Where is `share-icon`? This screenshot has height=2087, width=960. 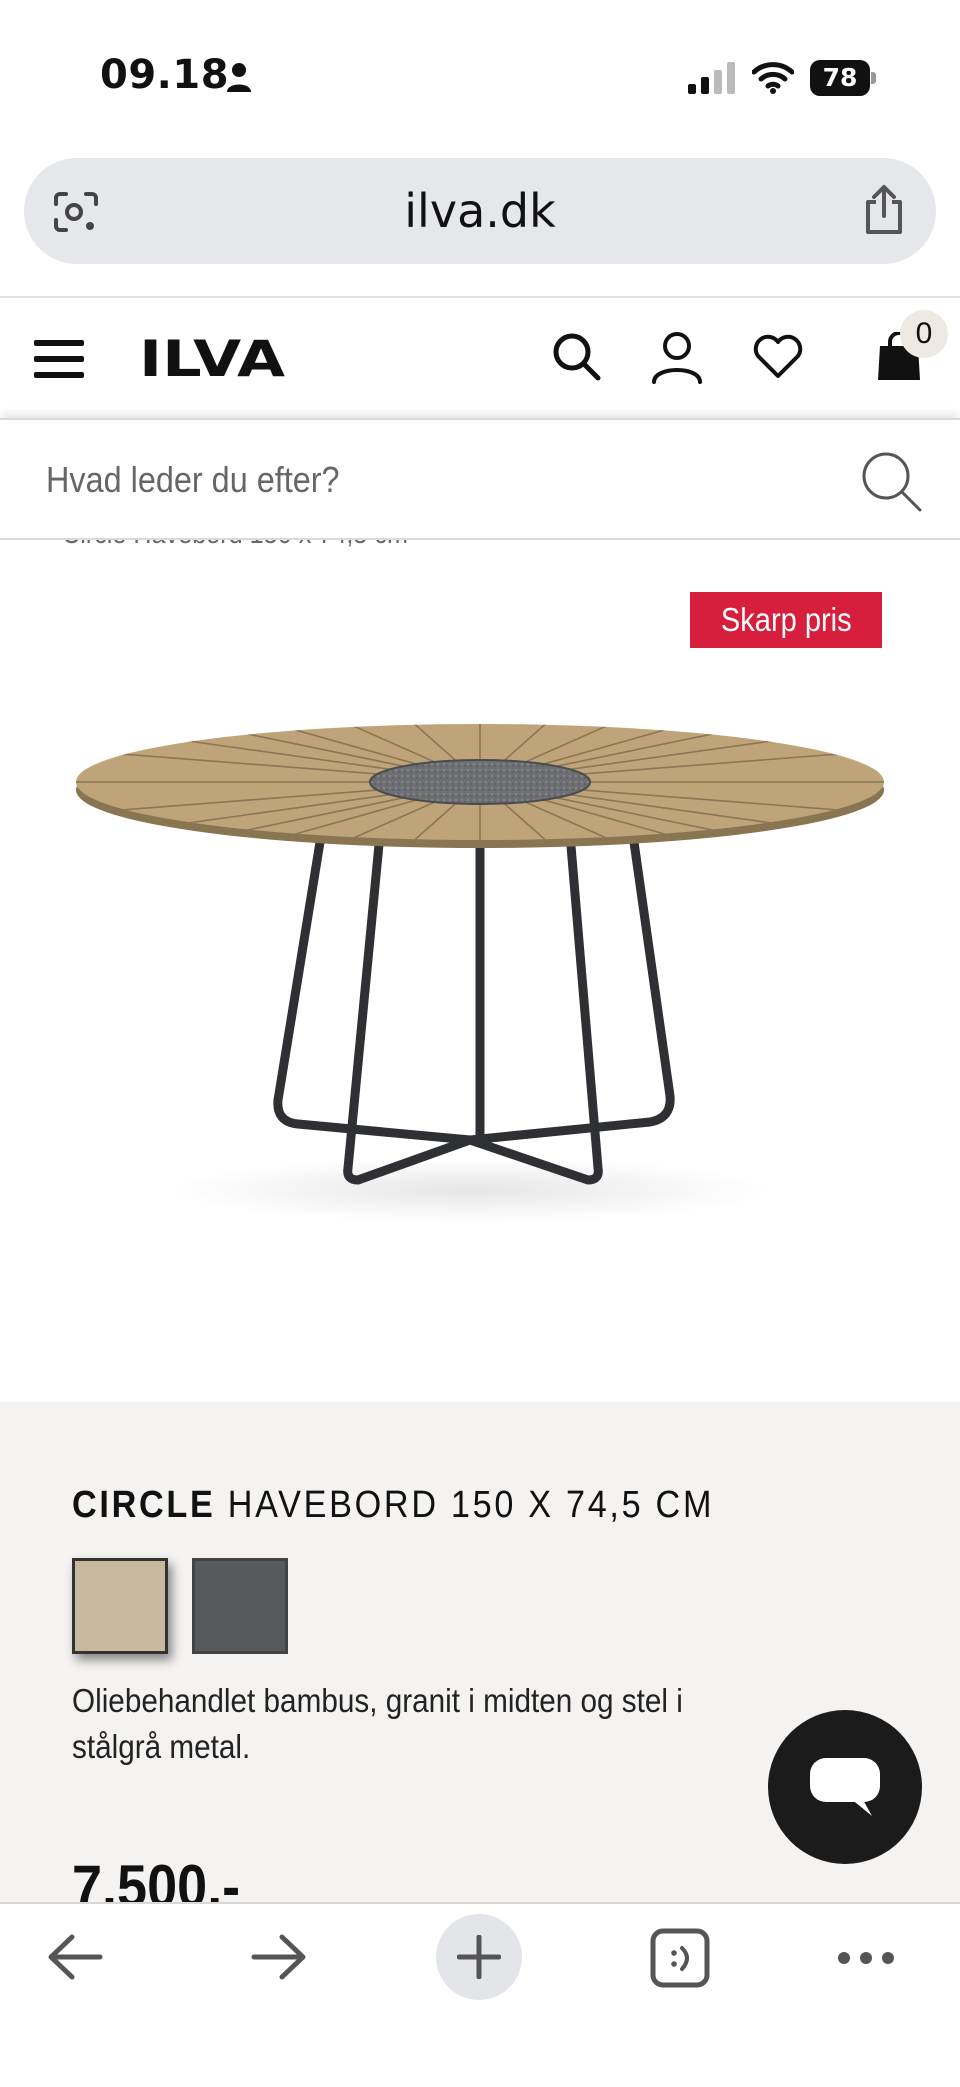
share-icon is located at coordinates (884, 210).